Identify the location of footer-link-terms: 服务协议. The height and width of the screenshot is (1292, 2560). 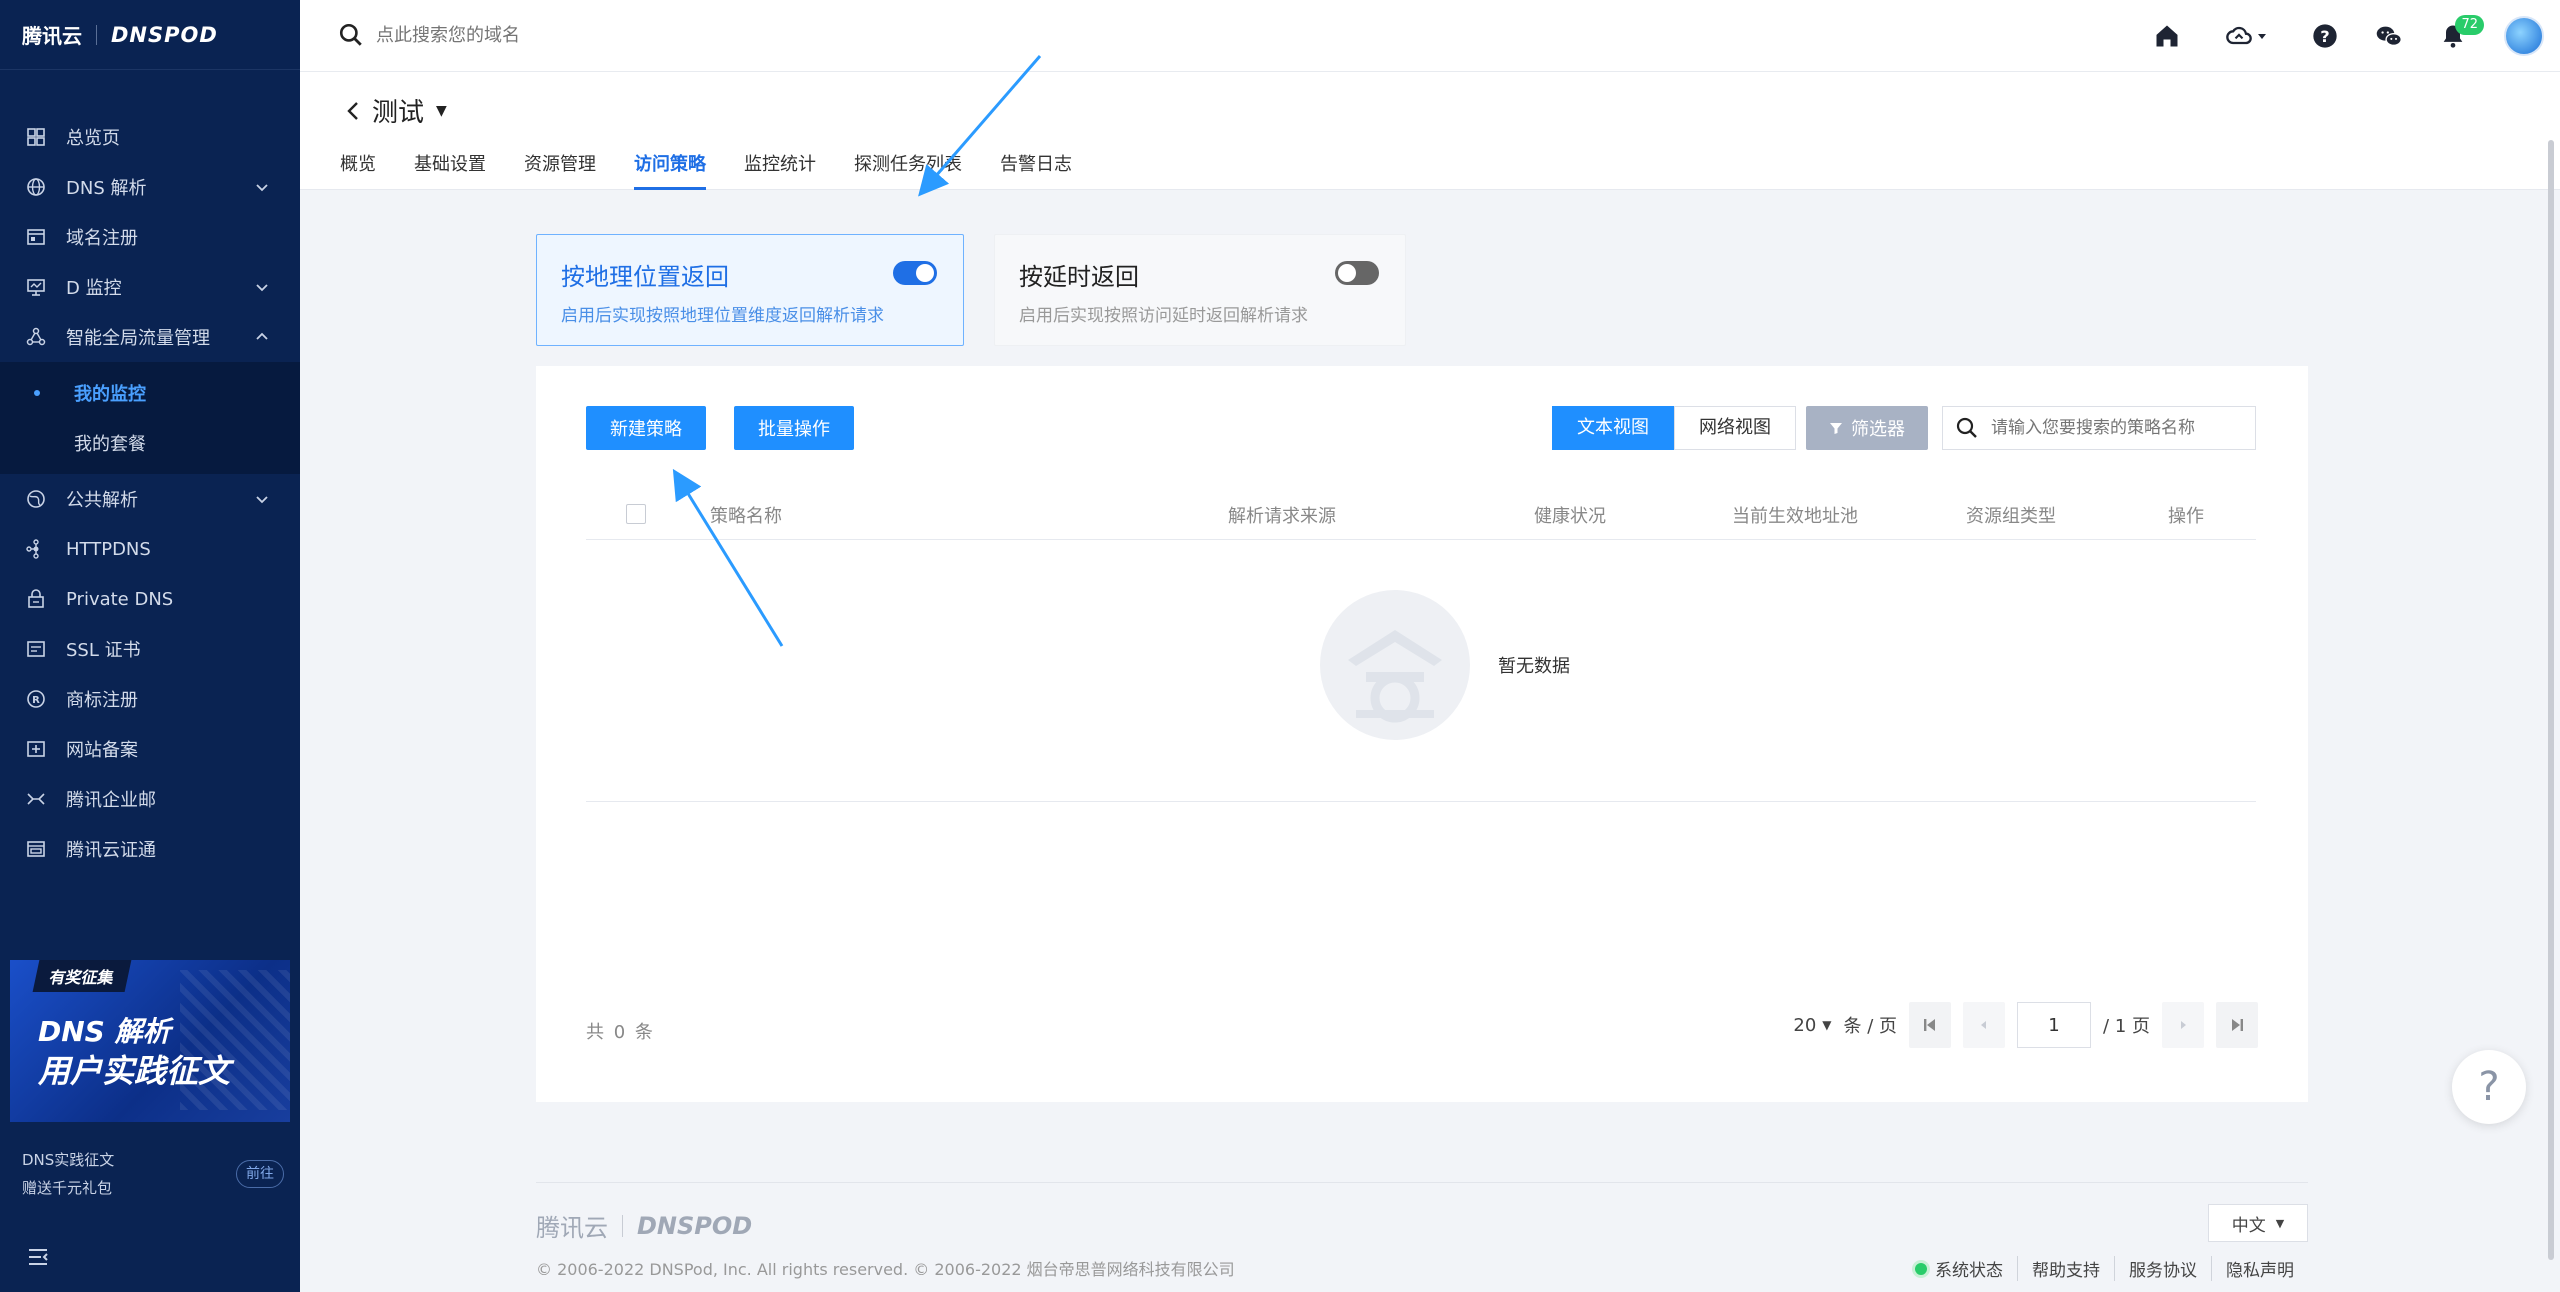
(2162, 1268).